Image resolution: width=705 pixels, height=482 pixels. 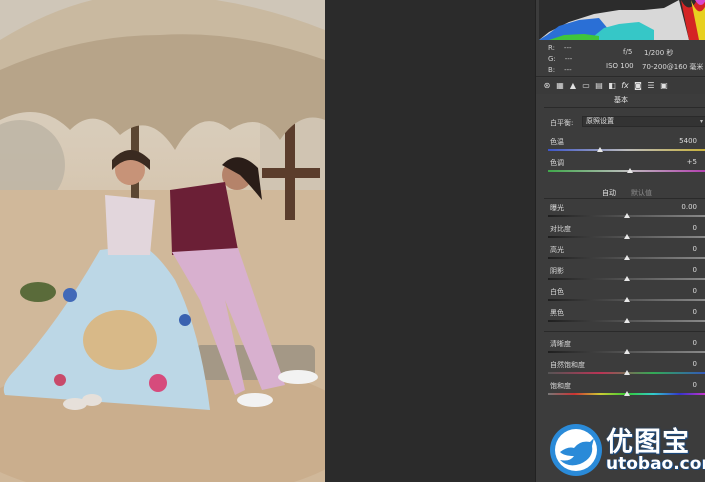 I want to click on bird-logo-icon, so click(x=576, y=450).